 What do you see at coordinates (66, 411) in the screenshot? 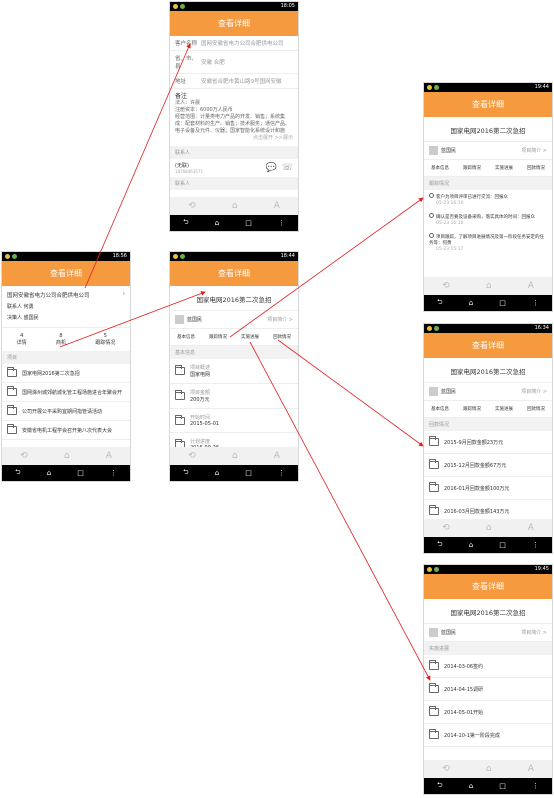
I see `list-item: 公司开展公平采购宜期间指管请活动` at bounding box center [66, 411].